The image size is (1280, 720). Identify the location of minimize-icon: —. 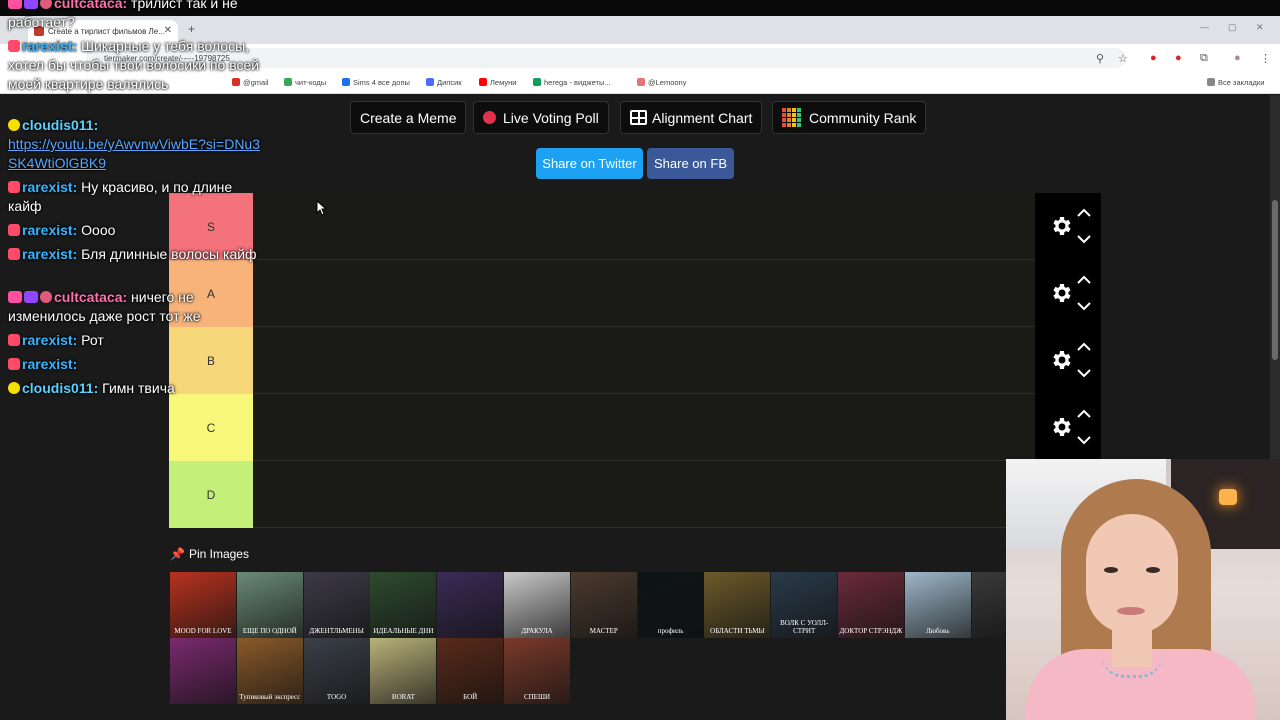
(1204, 27).